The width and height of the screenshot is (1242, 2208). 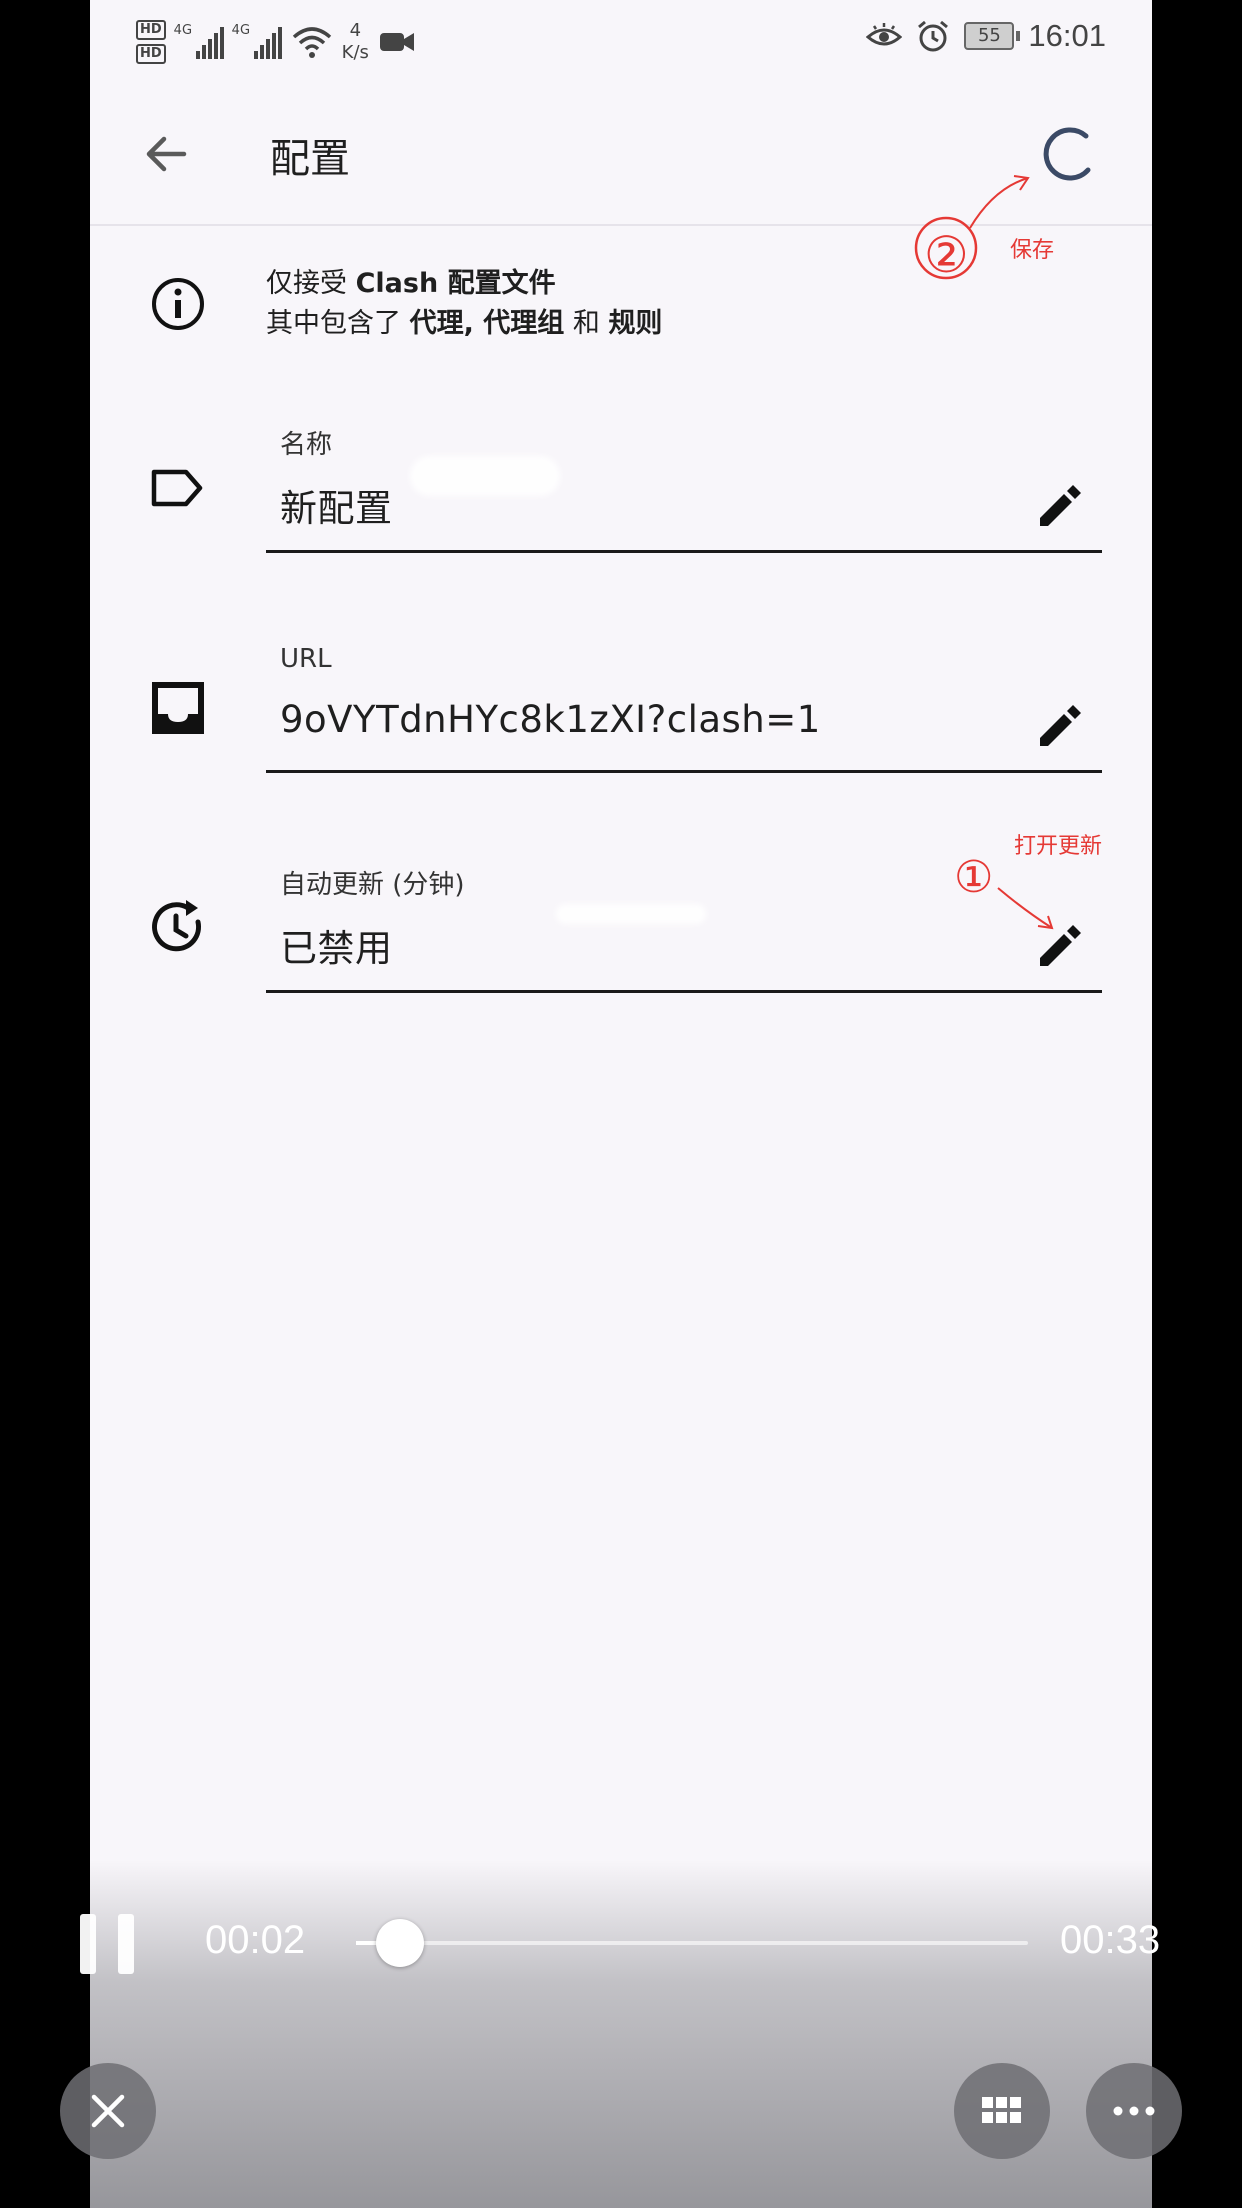 What do you see at coordinates (178, 708) in the screenshot?
I see `inbox-icon` at bounding box center [178, 708].